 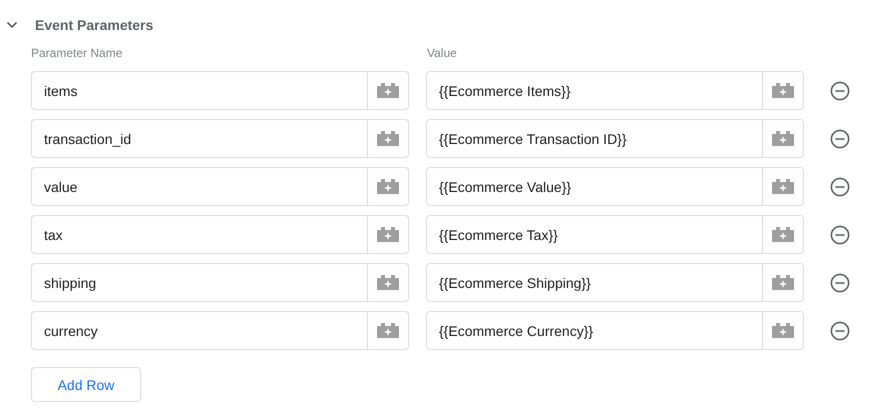 What do you see at coordinates (615, 330) in the screenshot?
I see `text-field: {{Ecommerce Currency}}` at bounding box center [615, 330].